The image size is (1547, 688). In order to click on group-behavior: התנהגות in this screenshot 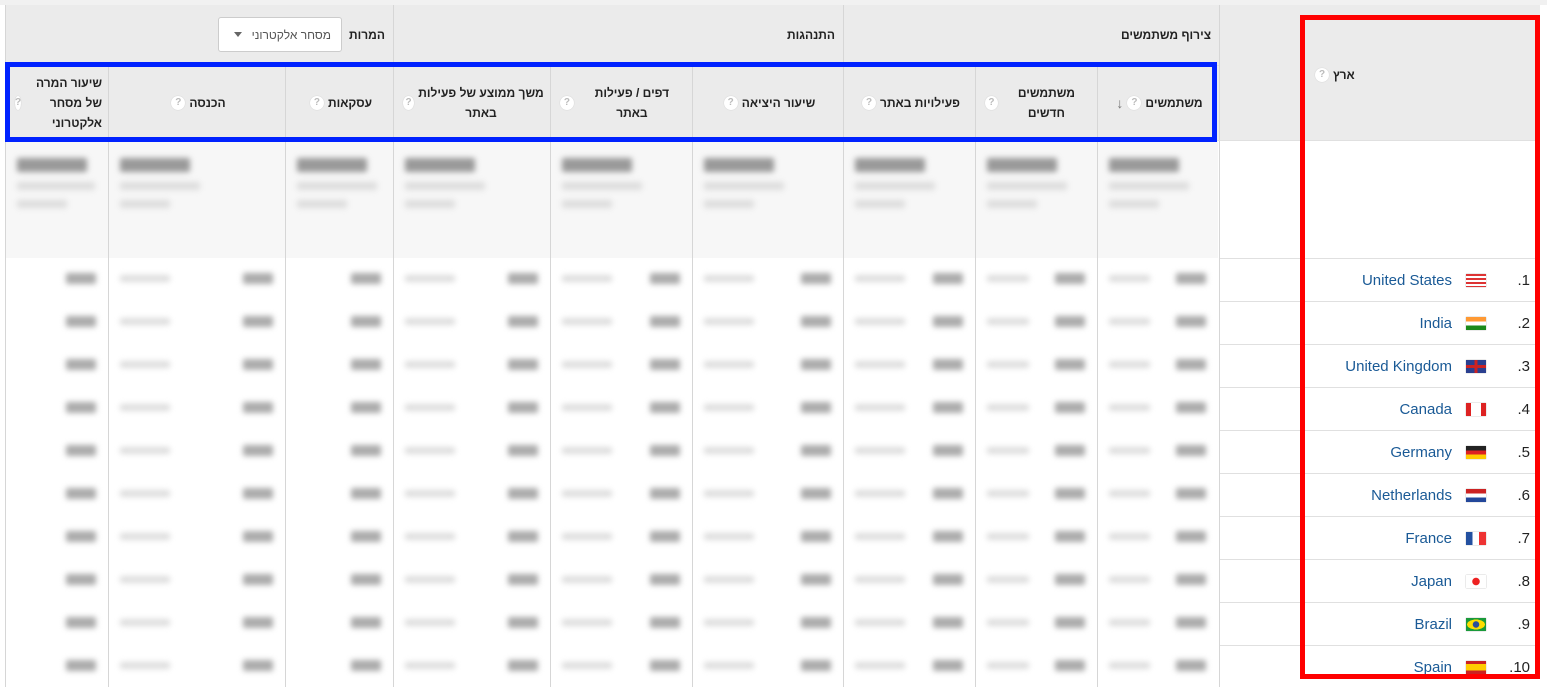, I will do `click(811, 35)`.